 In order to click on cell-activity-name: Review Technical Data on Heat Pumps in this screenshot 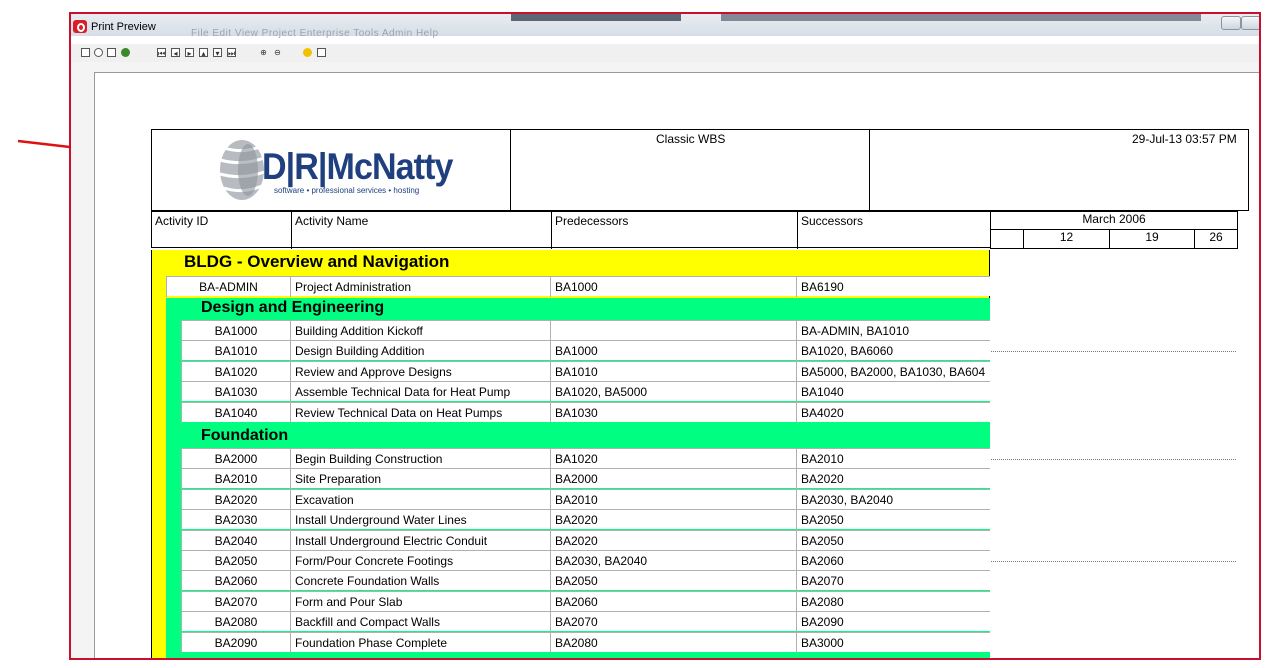, I will do `click(420, 412)`.